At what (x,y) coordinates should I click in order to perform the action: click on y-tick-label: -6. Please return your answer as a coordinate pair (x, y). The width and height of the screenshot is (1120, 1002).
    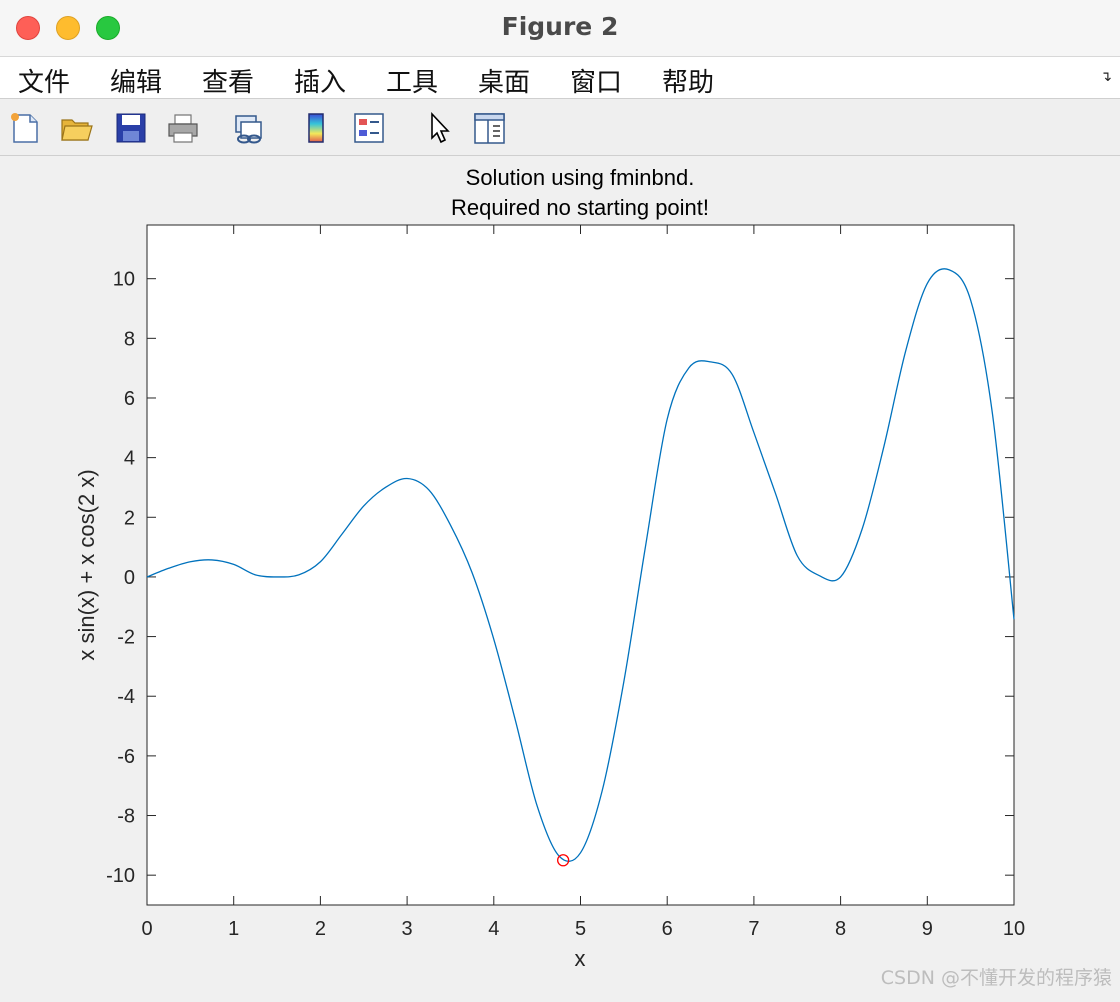
    Looking at the image, I should click on (126, 757).